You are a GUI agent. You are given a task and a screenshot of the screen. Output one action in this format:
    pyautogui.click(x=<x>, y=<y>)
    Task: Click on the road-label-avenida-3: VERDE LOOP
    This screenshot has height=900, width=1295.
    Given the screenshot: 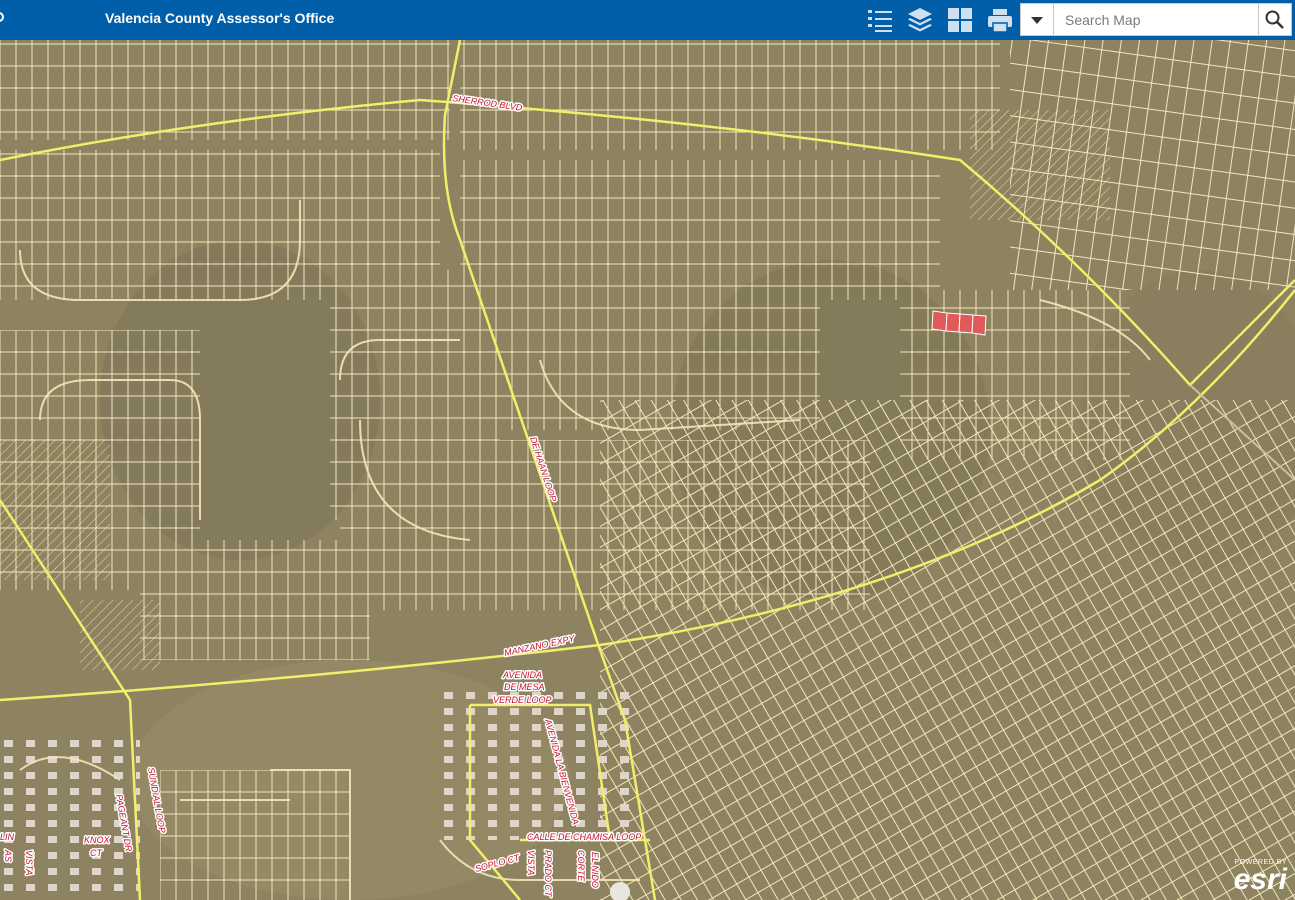 What is the action you would take?
    pyautogui.click(x=522, y=700)
    